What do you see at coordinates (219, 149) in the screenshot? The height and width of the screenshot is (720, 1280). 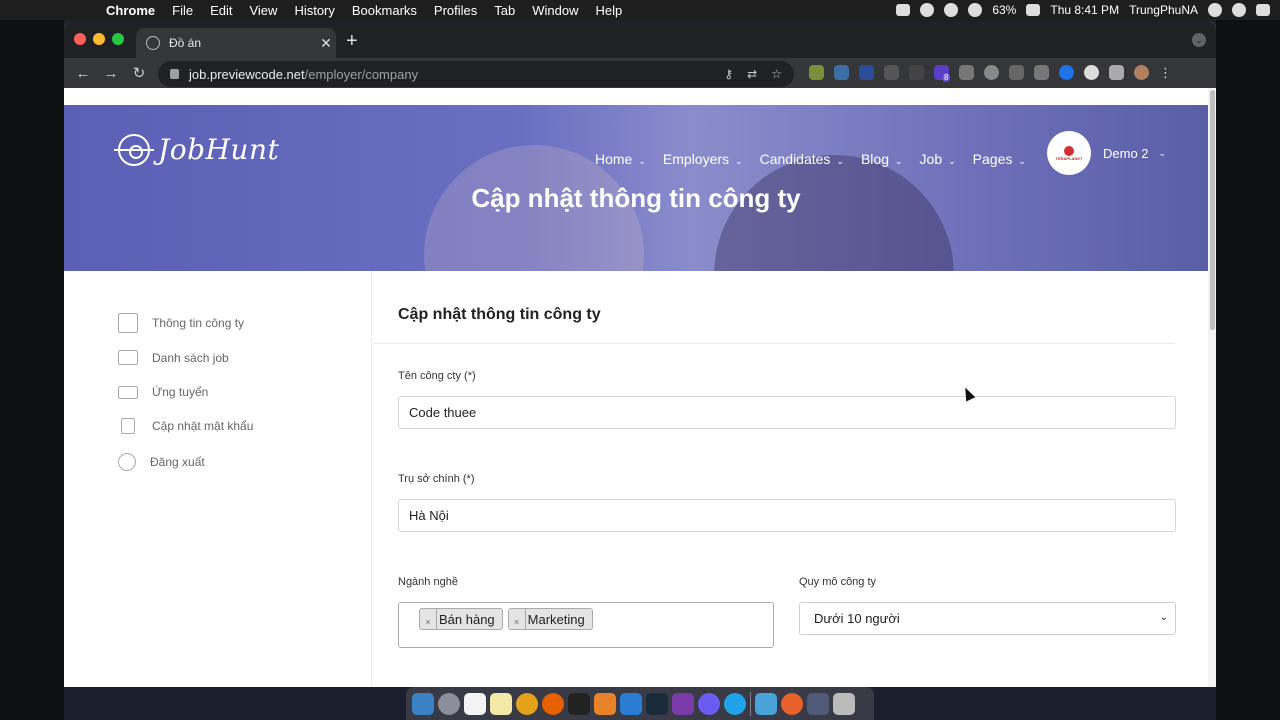 I see `logo-text: JobHunt` at bounding box center [219, 149].